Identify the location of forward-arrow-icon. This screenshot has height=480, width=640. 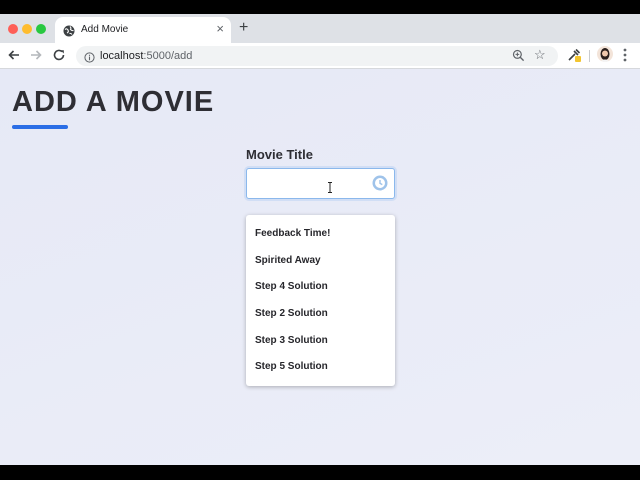
(36, 55).